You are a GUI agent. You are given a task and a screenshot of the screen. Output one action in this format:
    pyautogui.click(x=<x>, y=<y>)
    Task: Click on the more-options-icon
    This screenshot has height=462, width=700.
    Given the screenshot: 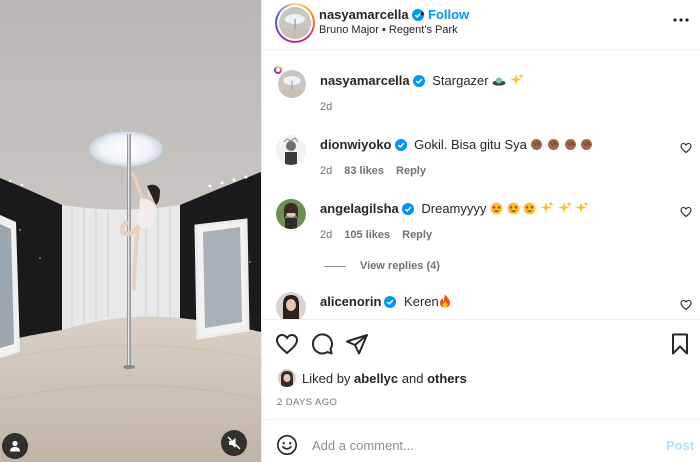 What is the action you would take?
    pyautogui.click(x=681, y=20)
    